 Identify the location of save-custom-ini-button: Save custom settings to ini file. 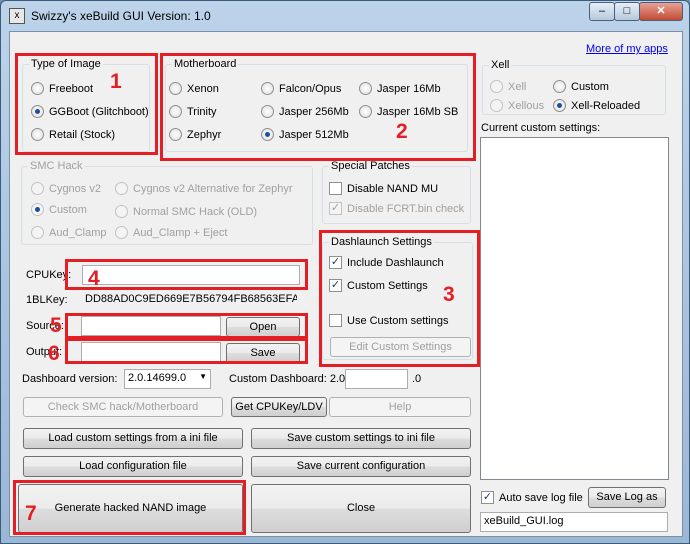
(361, 438).